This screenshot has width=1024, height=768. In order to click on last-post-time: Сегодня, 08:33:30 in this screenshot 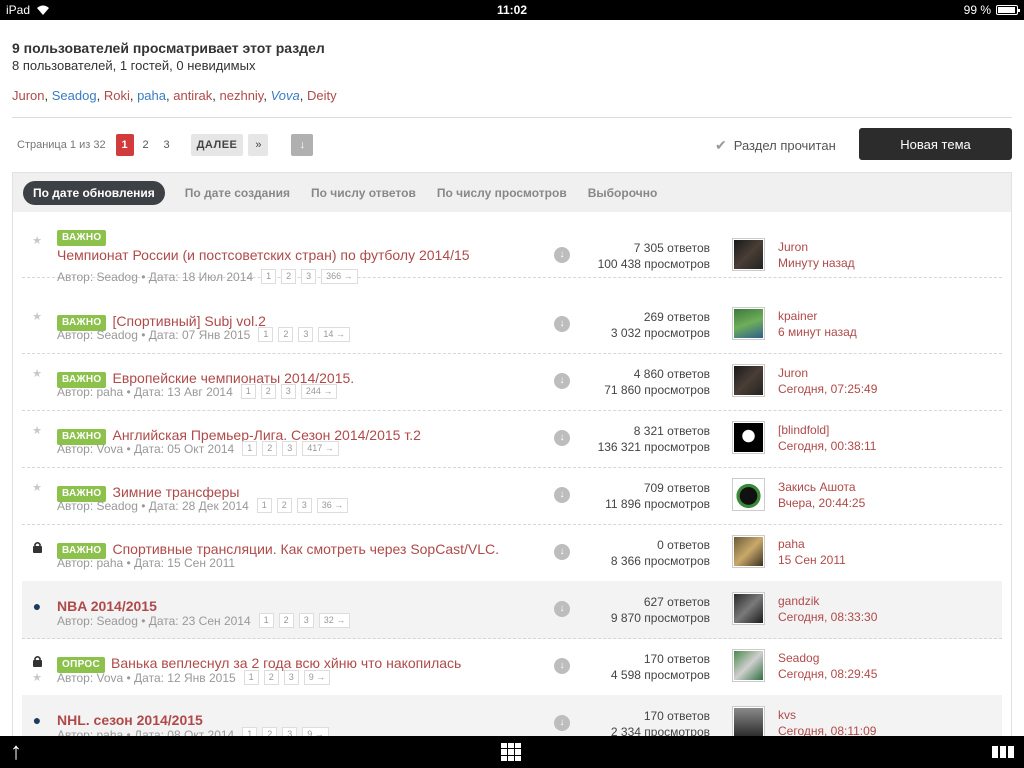, I will do `click(827, 617)`.